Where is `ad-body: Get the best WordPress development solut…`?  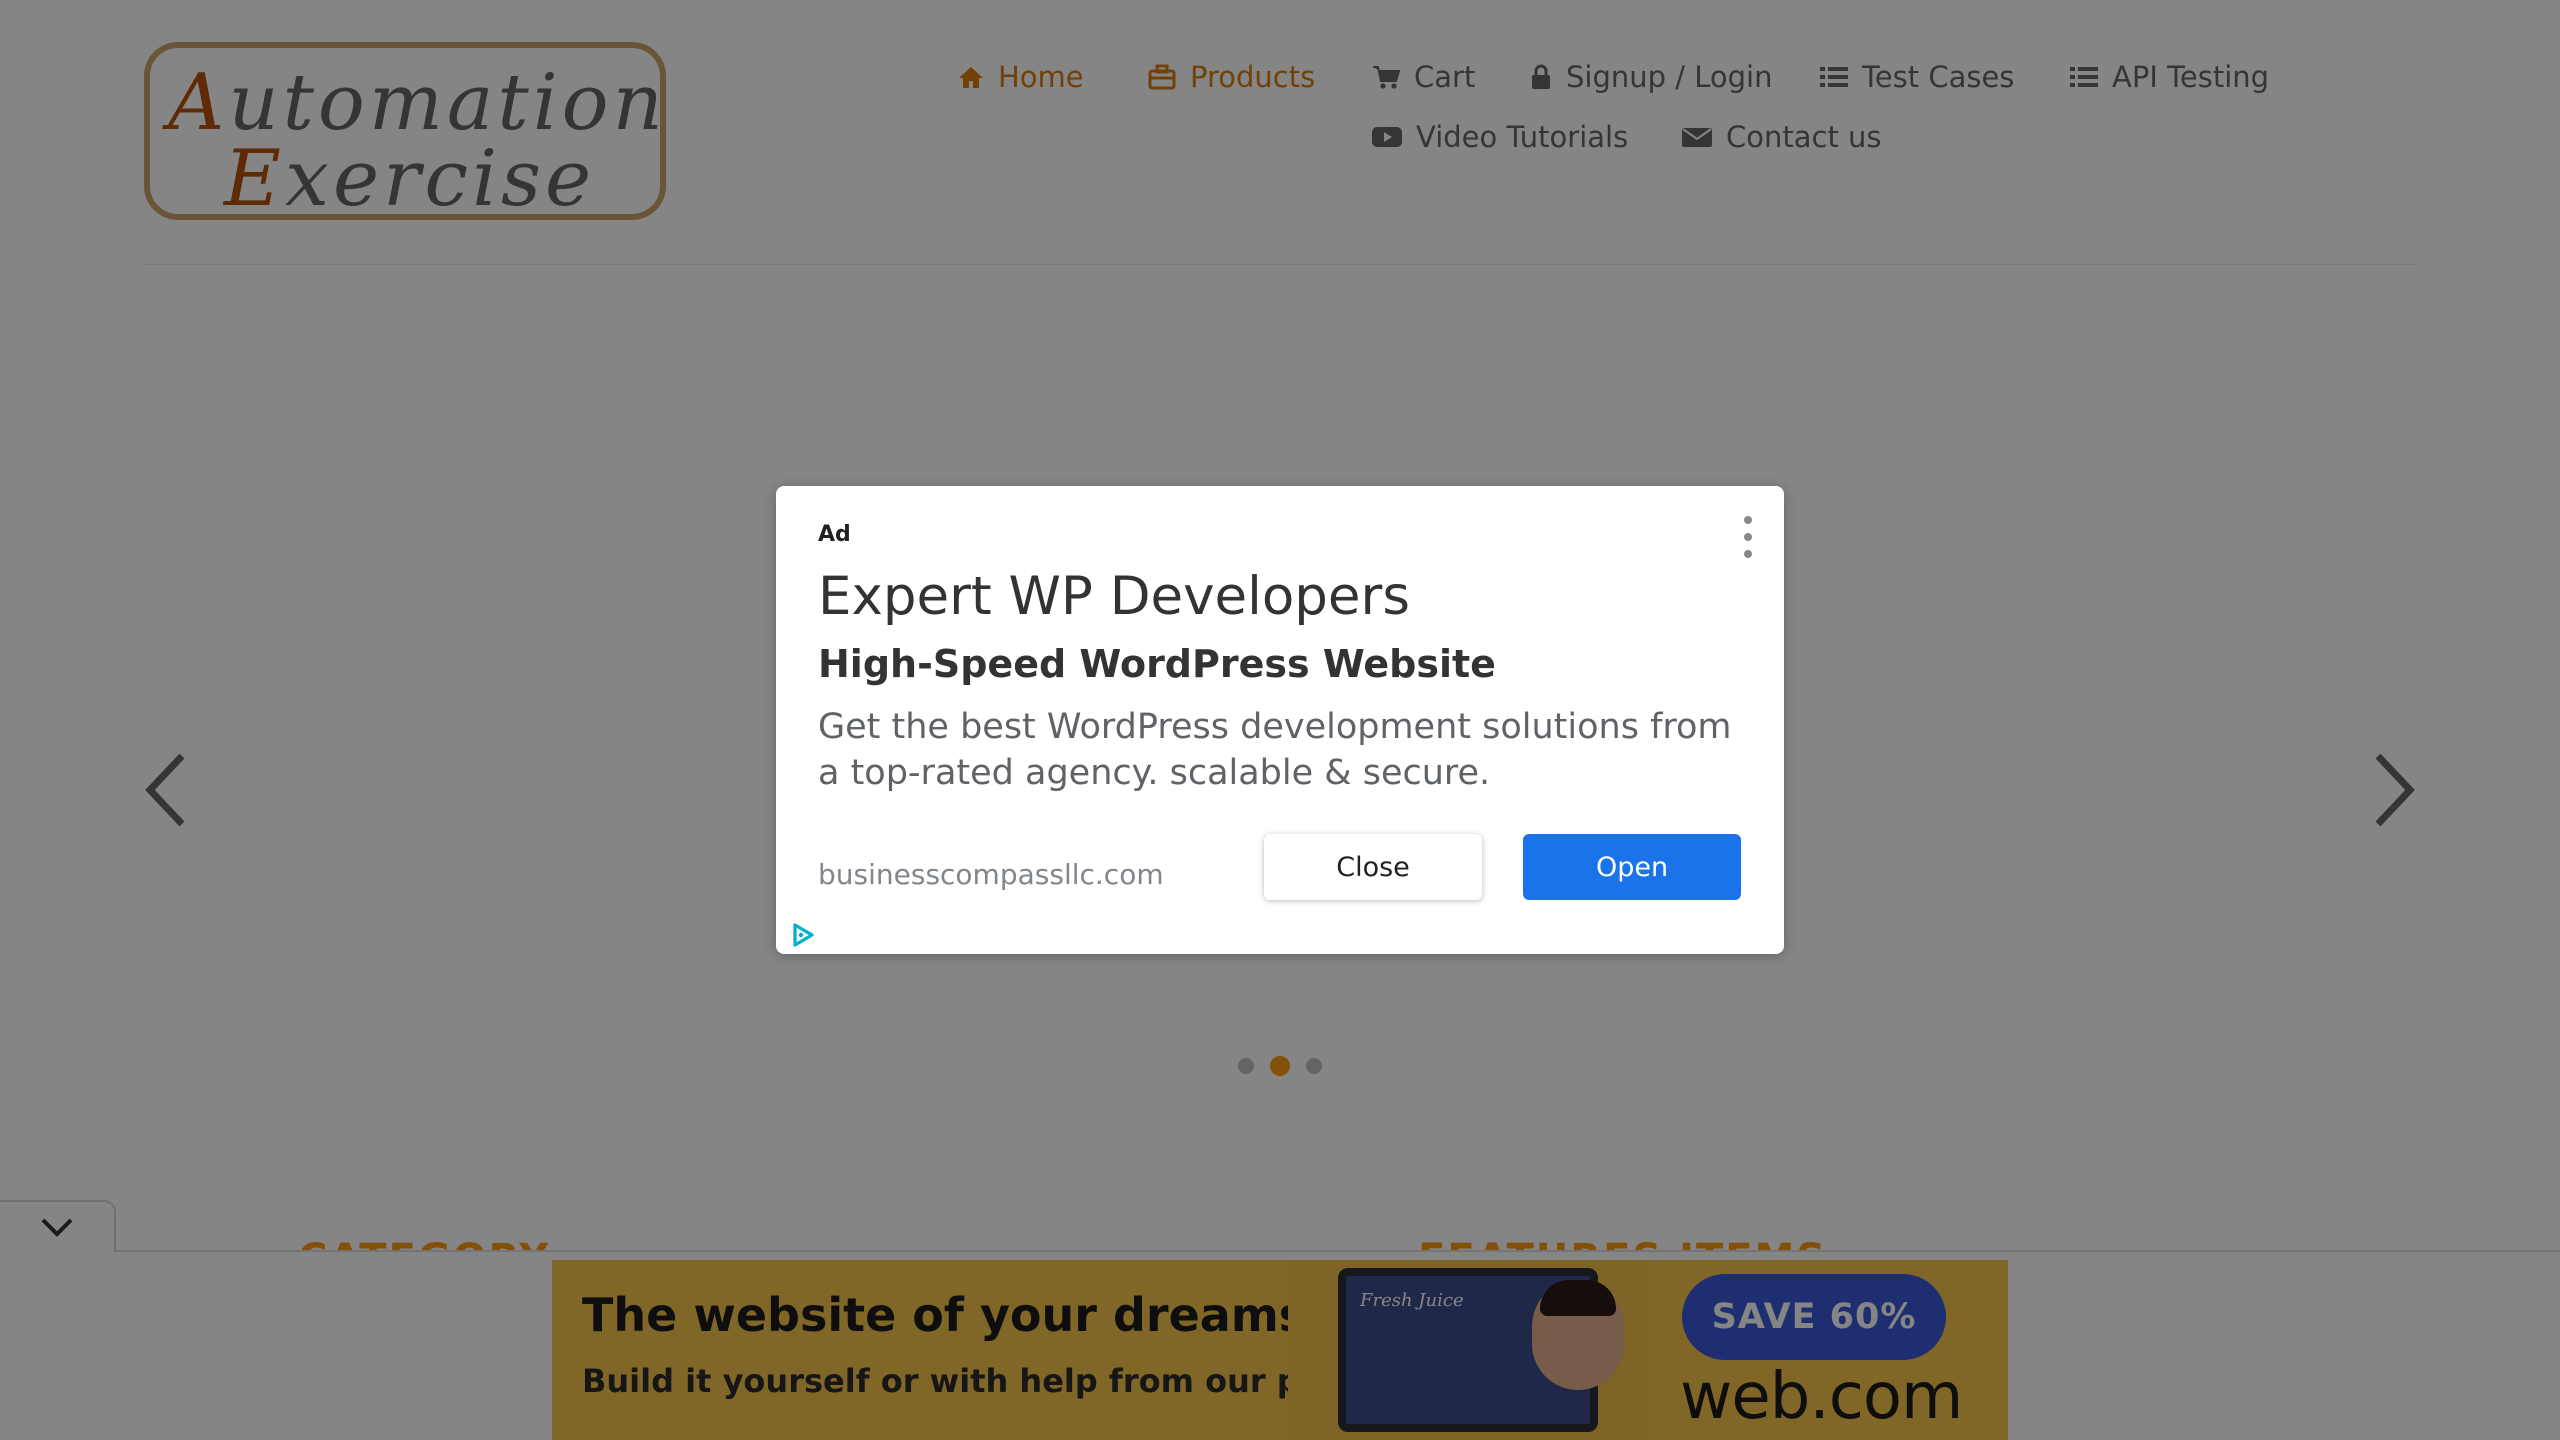 ad-body: Get the best WordPress development solut… is located at coordinates (1288, 750).